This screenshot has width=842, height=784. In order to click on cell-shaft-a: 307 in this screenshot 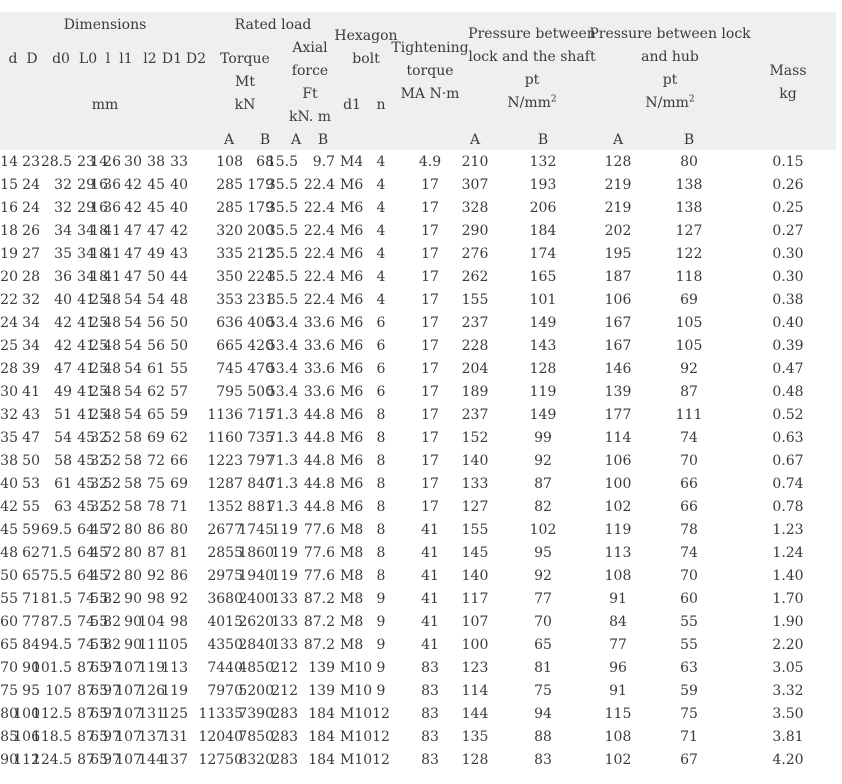, I will do `click(475, 185)`.